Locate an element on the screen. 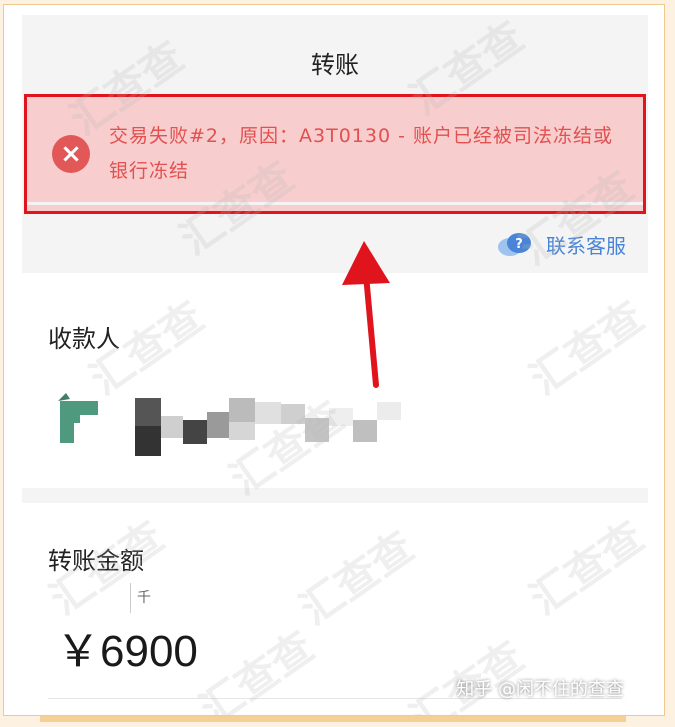 The width and height of the screenshot is (675, 727). payee-avatar is located at coordinates (78, 418).